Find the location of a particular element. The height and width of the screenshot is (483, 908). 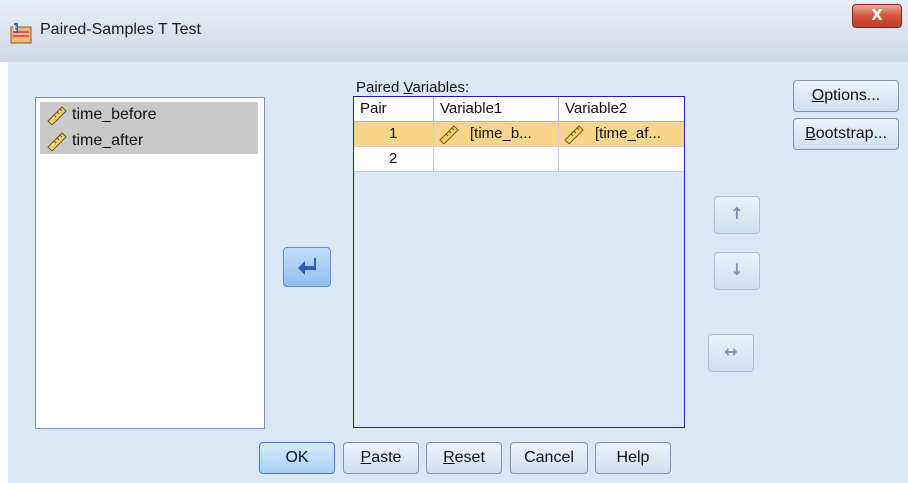

reset-button: Reset is located at coordinates (464, 458).